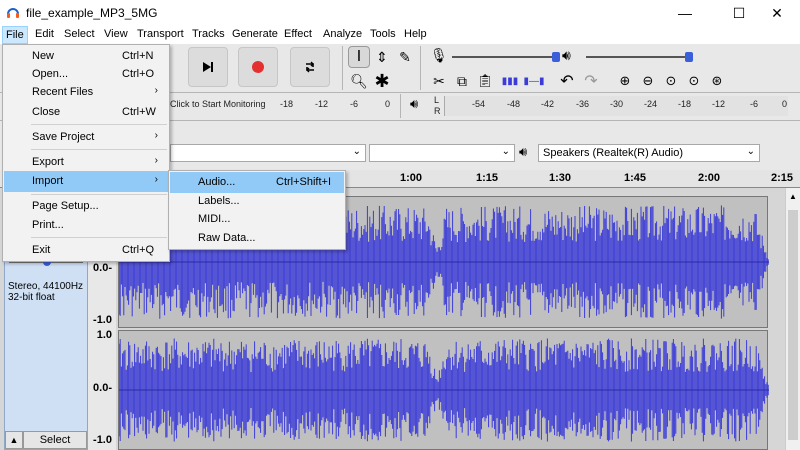 This screenshot has height=450, width=800. I want to click on multi-tool-button: ✱, so click(382, 81).